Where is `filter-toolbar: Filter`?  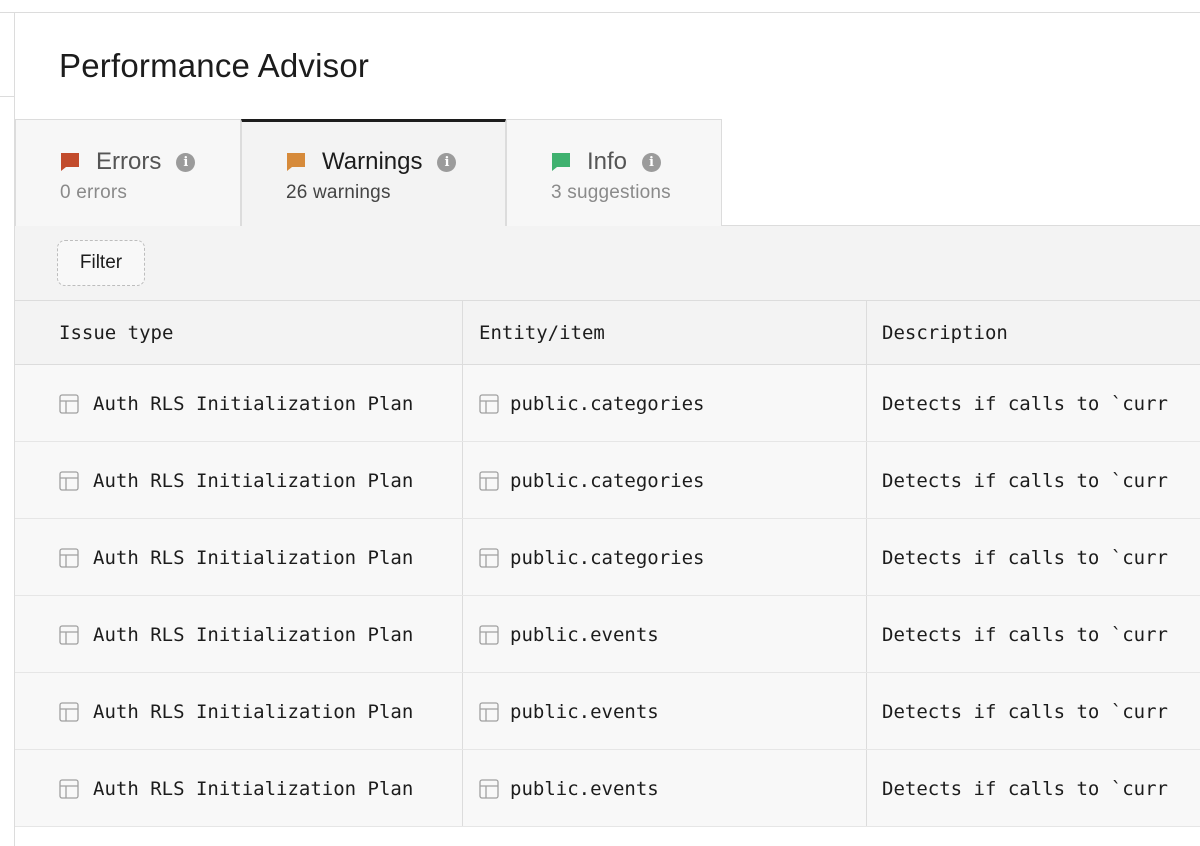 filter-toolbar: Filter is located at coordinates (607, 263).